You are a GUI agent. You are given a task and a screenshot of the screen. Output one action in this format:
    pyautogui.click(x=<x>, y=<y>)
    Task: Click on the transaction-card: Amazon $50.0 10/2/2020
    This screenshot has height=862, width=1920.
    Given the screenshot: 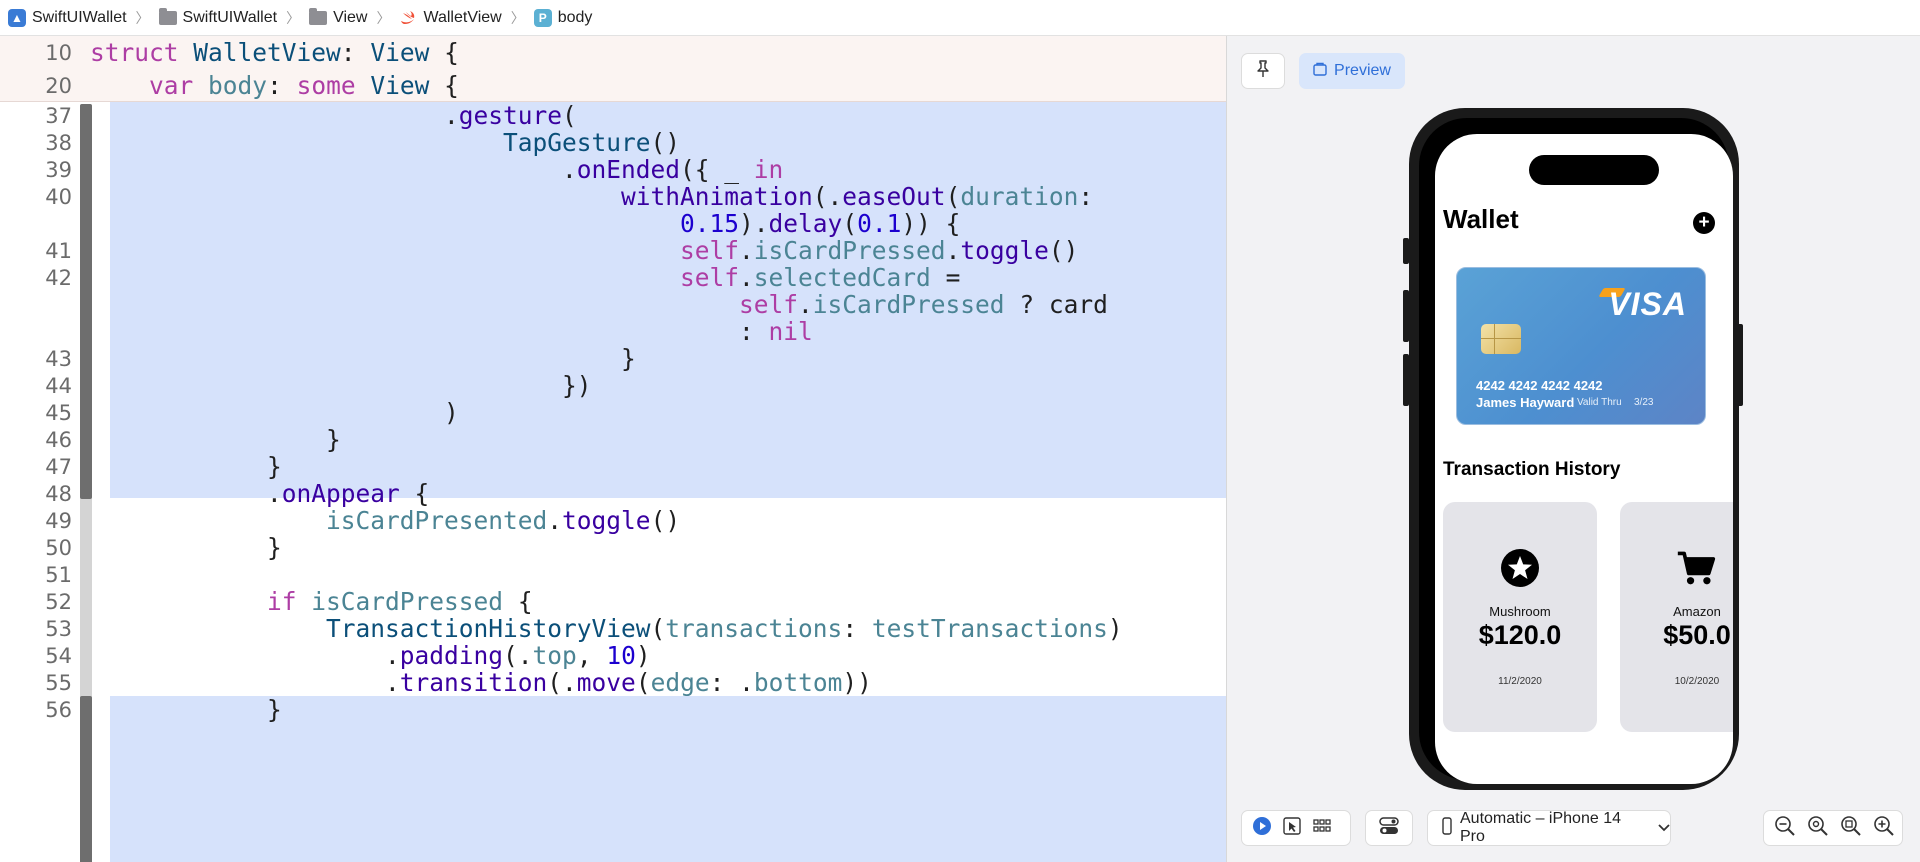 What is the action you would take?
    pyautogui.click(x=1676, y=617)
    